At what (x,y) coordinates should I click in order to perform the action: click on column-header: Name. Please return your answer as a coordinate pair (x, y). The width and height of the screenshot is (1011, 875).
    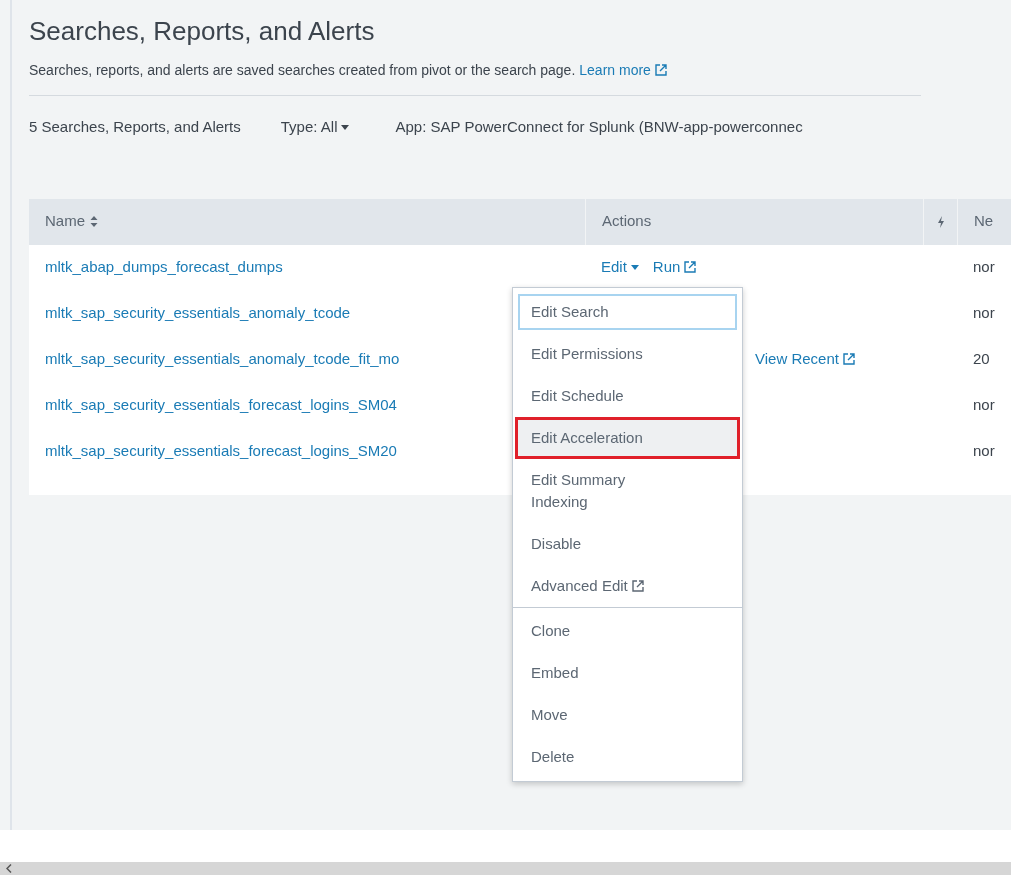
    Looking at the image, I should click on (71, 221).